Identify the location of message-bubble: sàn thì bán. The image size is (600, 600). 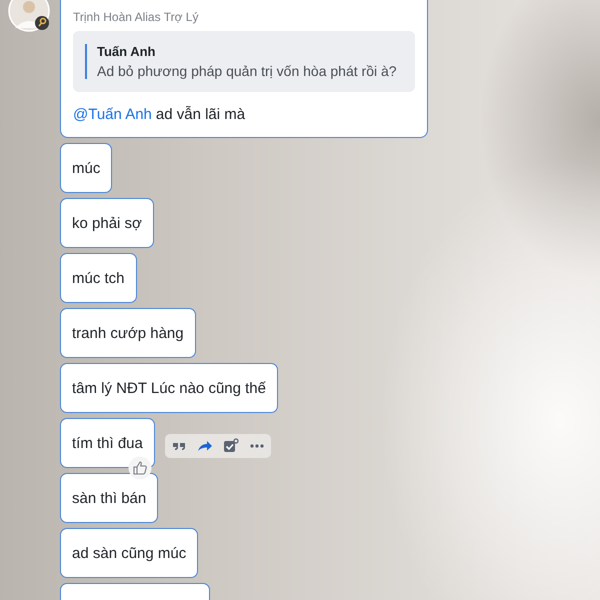
(109, 498).